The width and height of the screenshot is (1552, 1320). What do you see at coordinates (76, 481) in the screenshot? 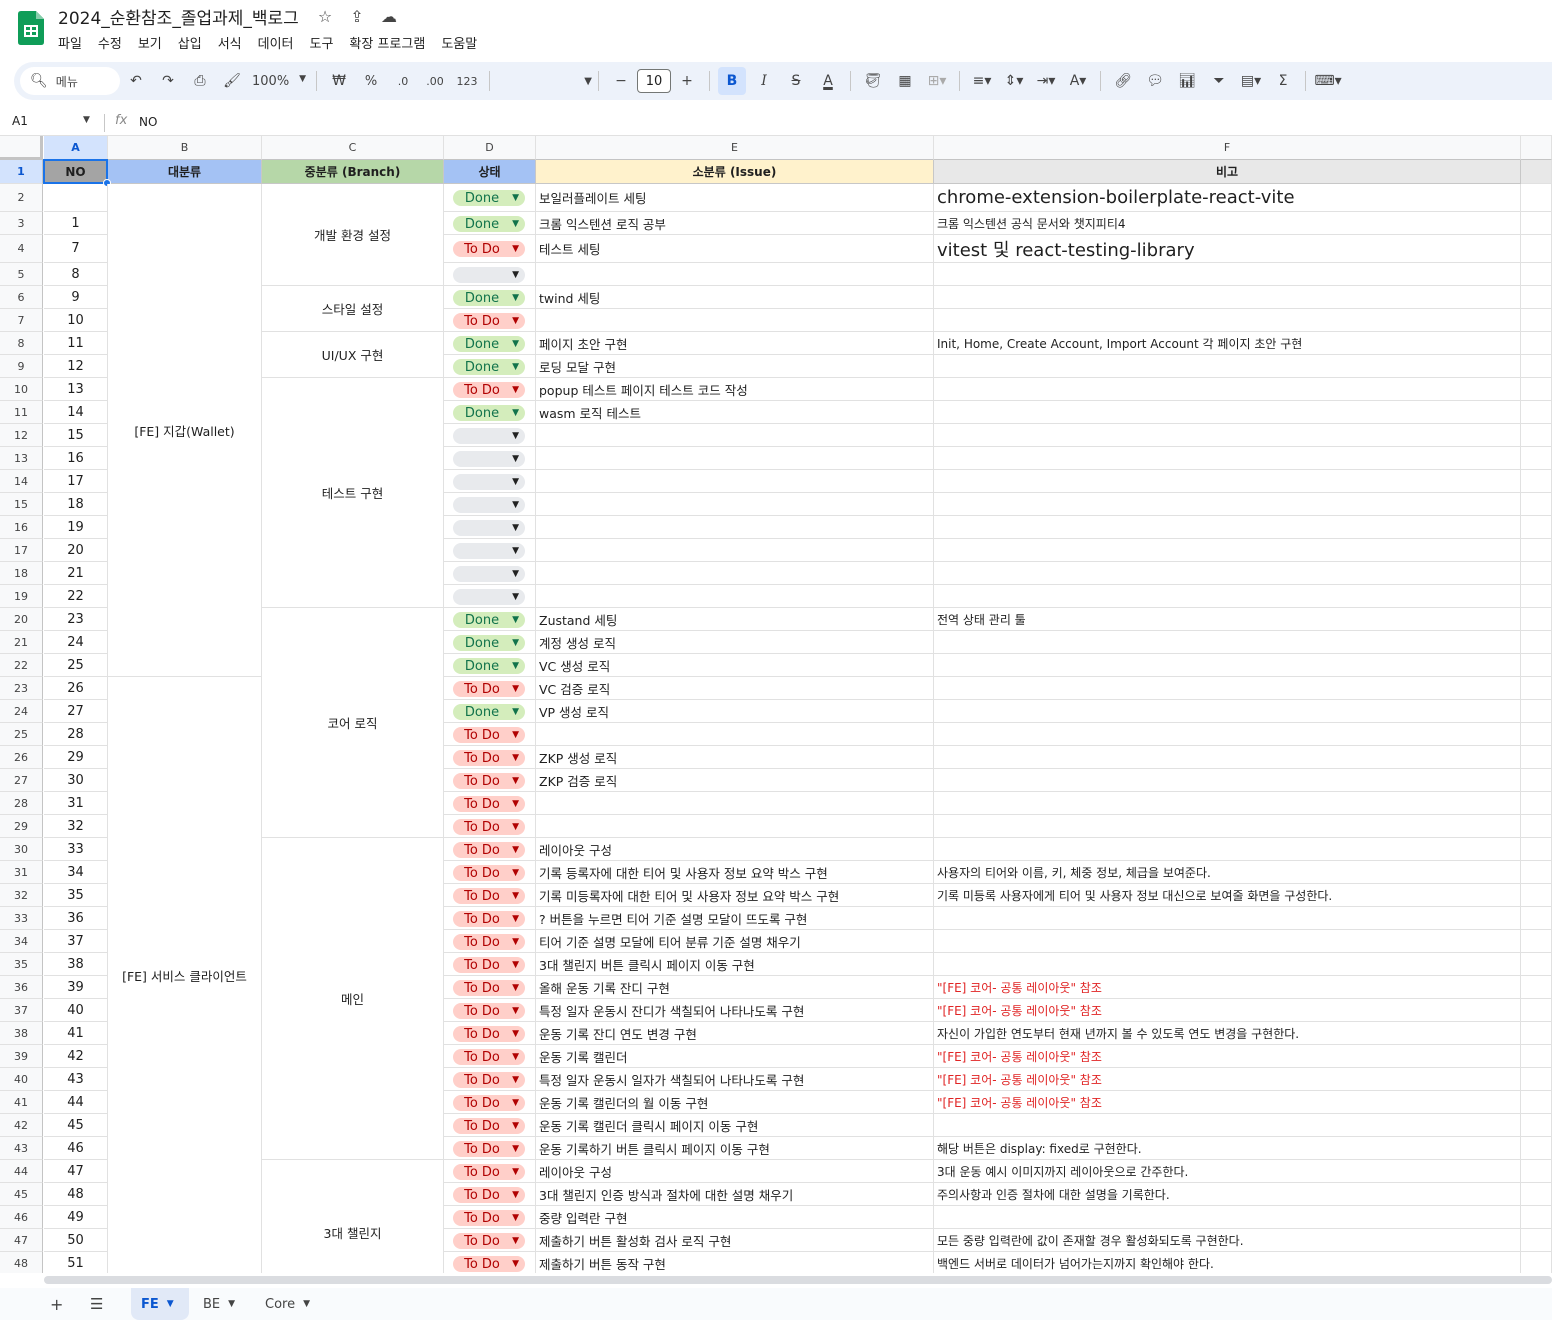
I see `cell-no: 17` at bounding box center [76, 481].